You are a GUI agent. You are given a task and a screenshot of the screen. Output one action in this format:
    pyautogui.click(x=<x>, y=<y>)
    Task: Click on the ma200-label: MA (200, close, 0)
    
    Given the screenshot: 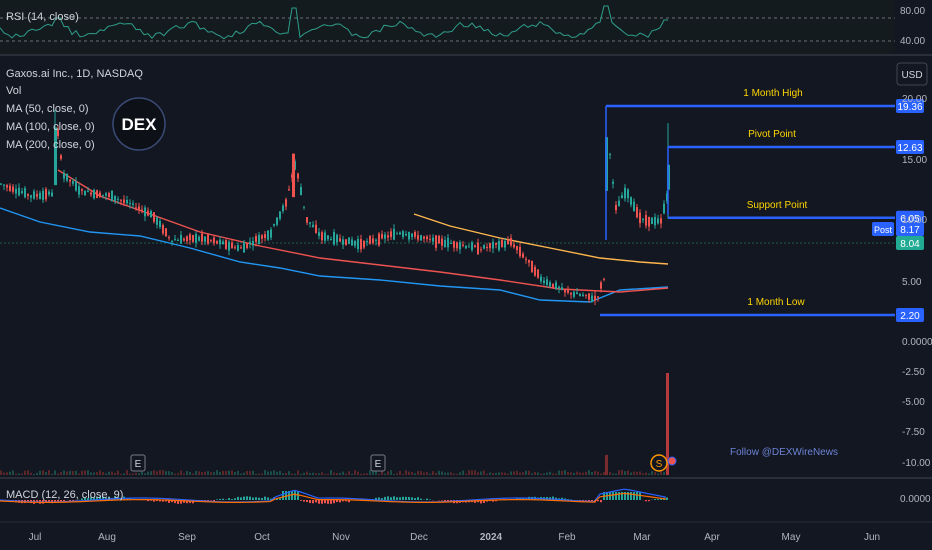 What is the action you would take?
    pyautogui.click(x=50, y=145)
    